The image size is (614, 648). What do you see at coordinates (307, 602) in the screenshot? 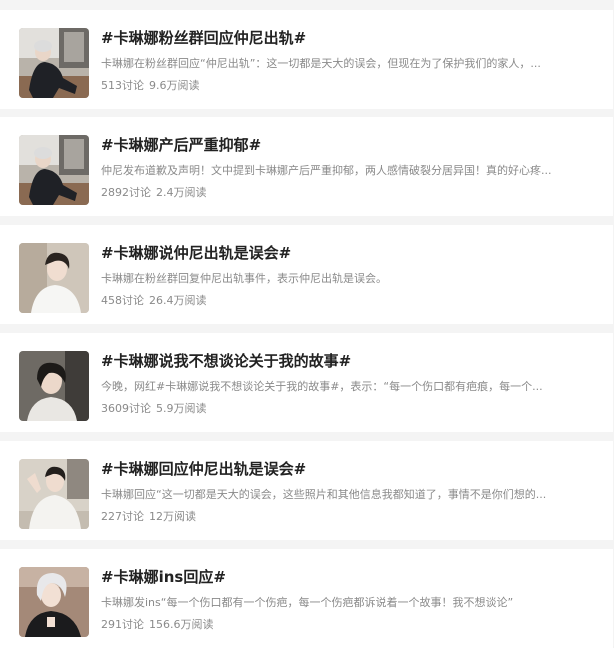
I see `topic-summary: 卡琳娜发ins“每一个伤口都有一个伤疤，每一个伤疤都诉说着一个故事！我不想谈论”` at bounding box center [307, 602].